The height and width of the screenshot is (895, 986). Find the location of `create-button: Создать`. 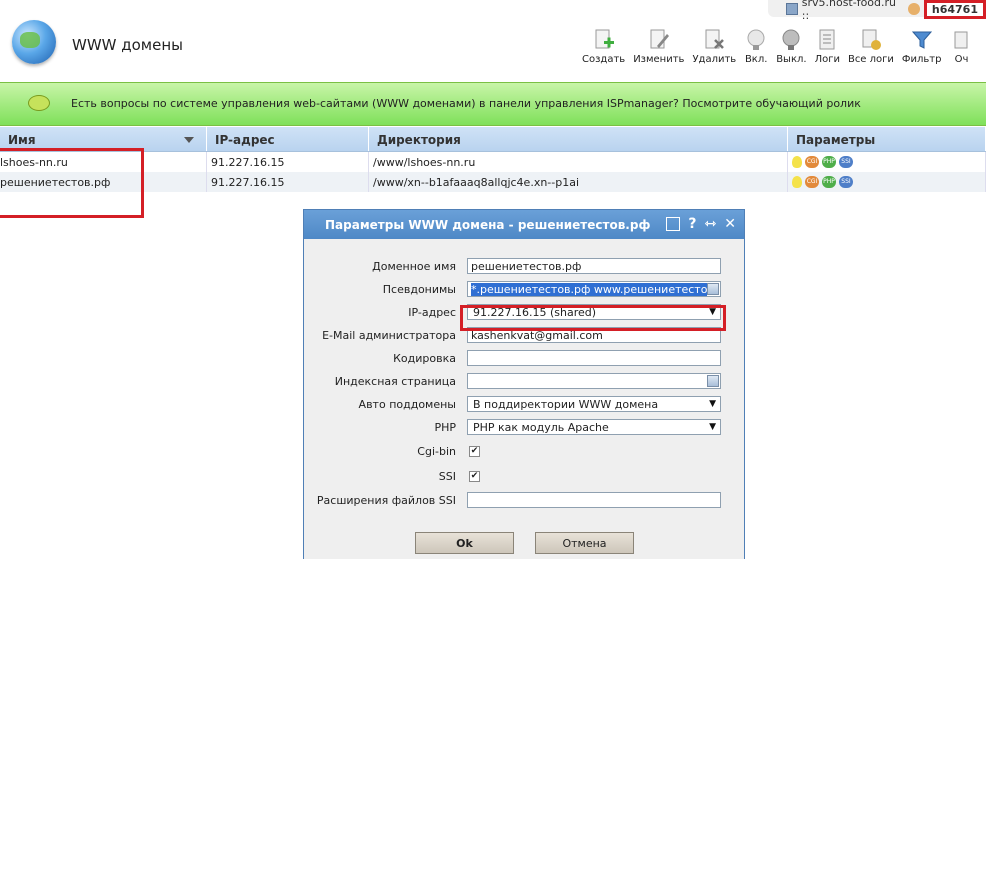

create-button: Создать is located at coordinates (603, 46).